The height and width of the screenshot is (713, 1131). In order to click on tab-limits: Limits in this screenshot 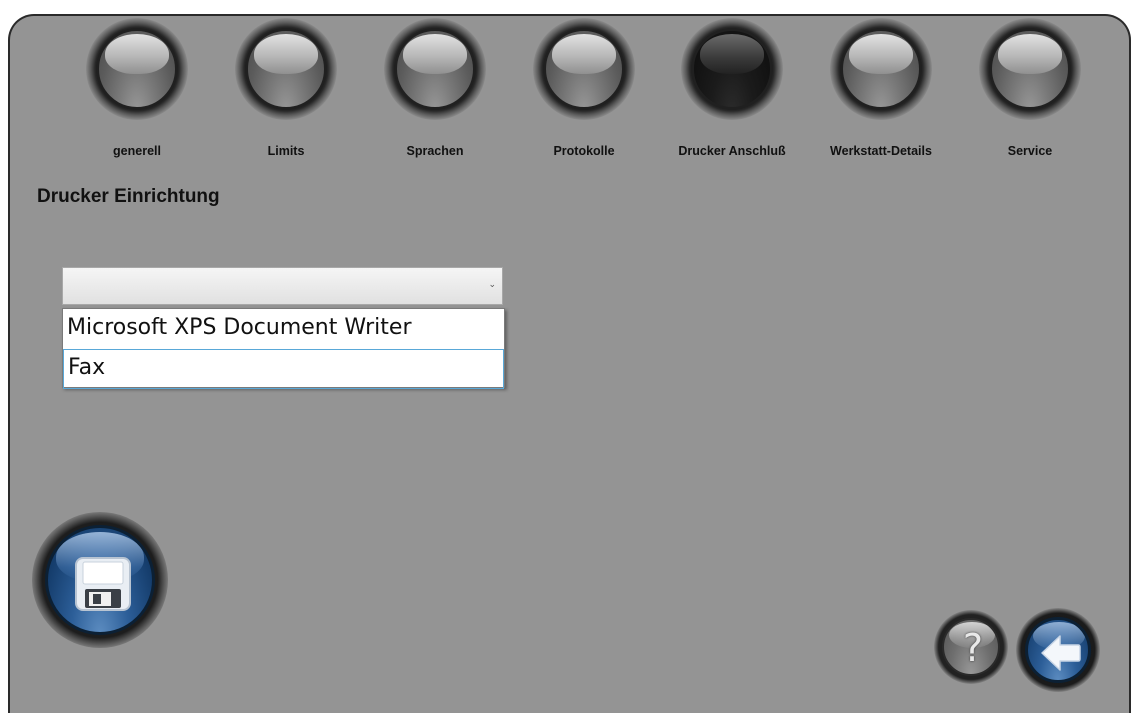, I will do `click(286, 89)`.